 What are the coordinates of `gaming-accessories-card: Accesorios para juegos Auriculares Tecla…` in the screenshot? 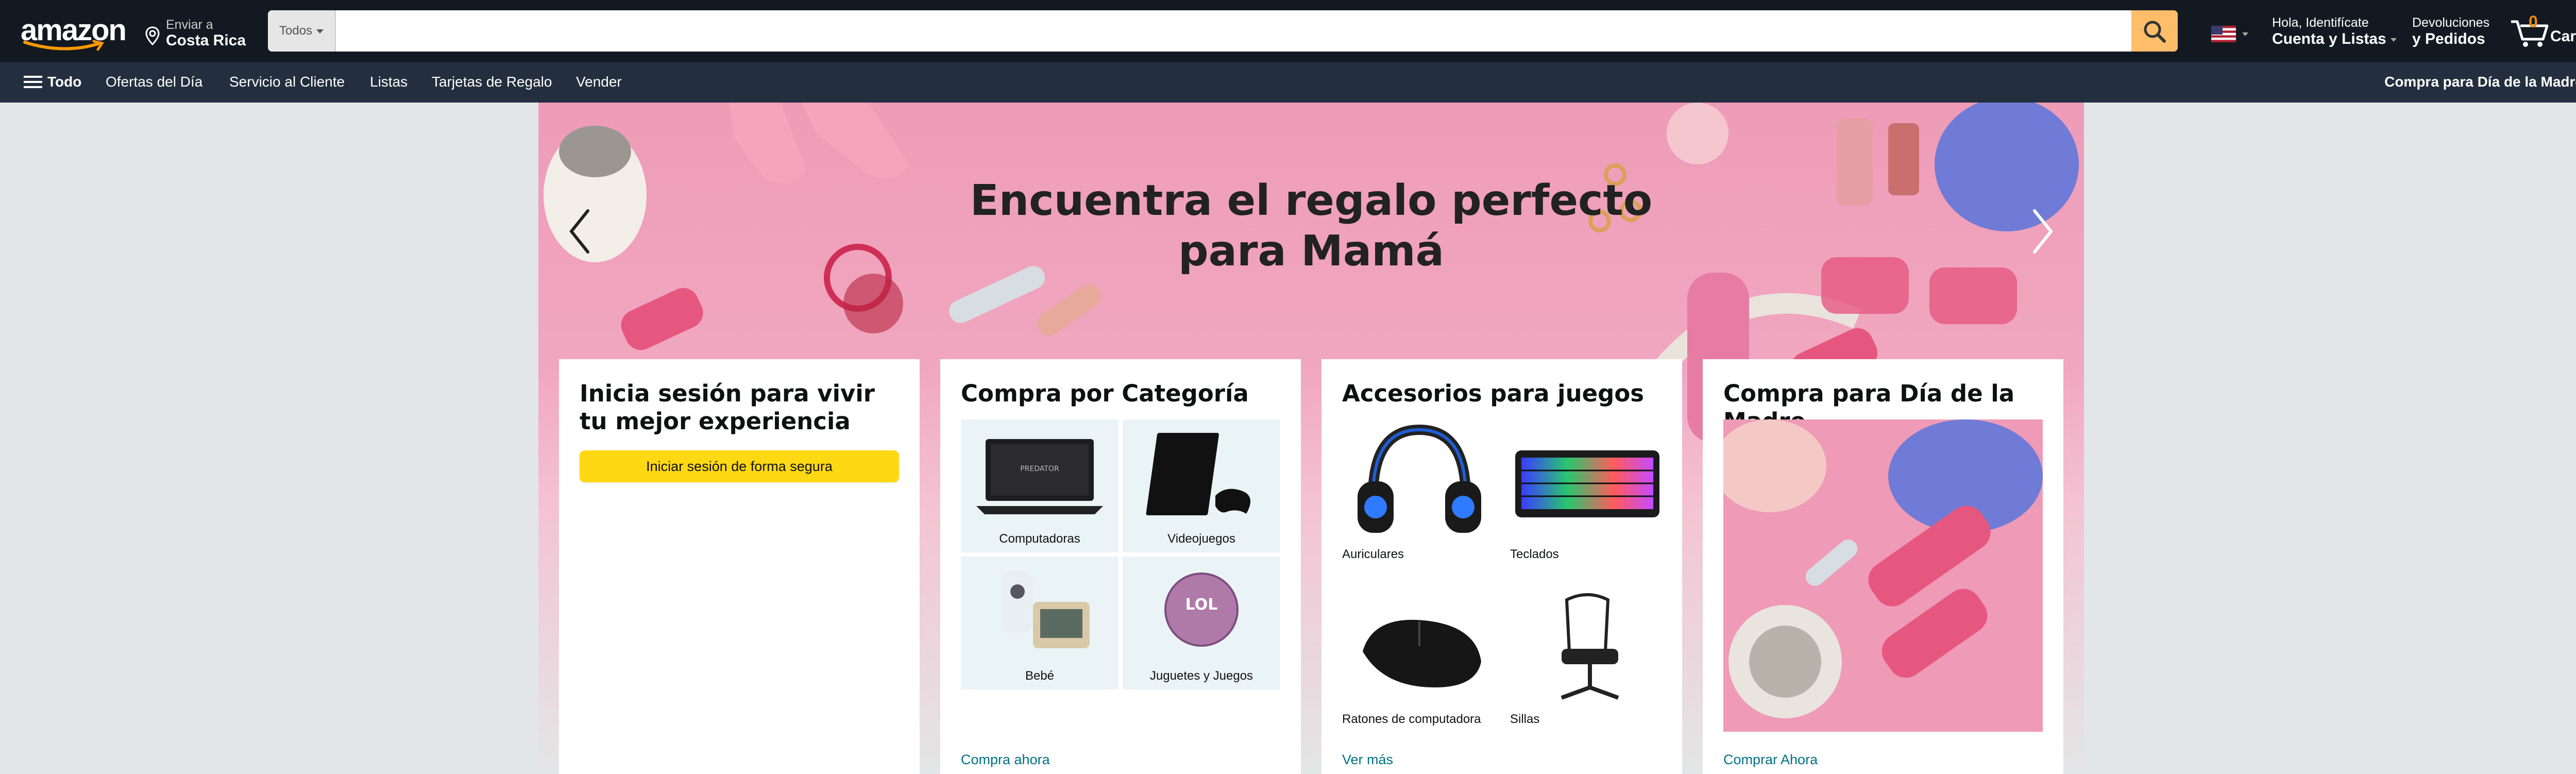 It's located at (1501, 566).